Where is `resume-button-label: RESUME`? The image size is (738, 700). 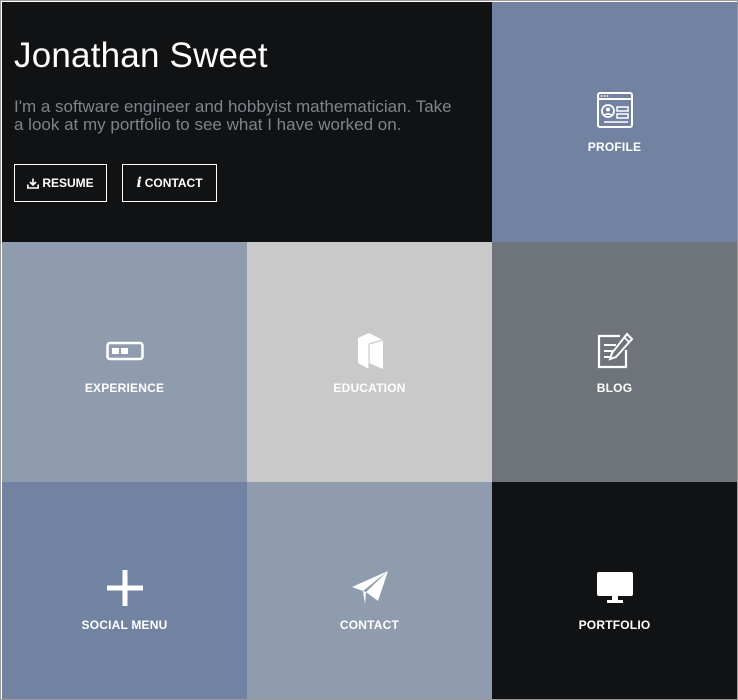
resume-button-label: RESUME is located at coordinates (68, 183).